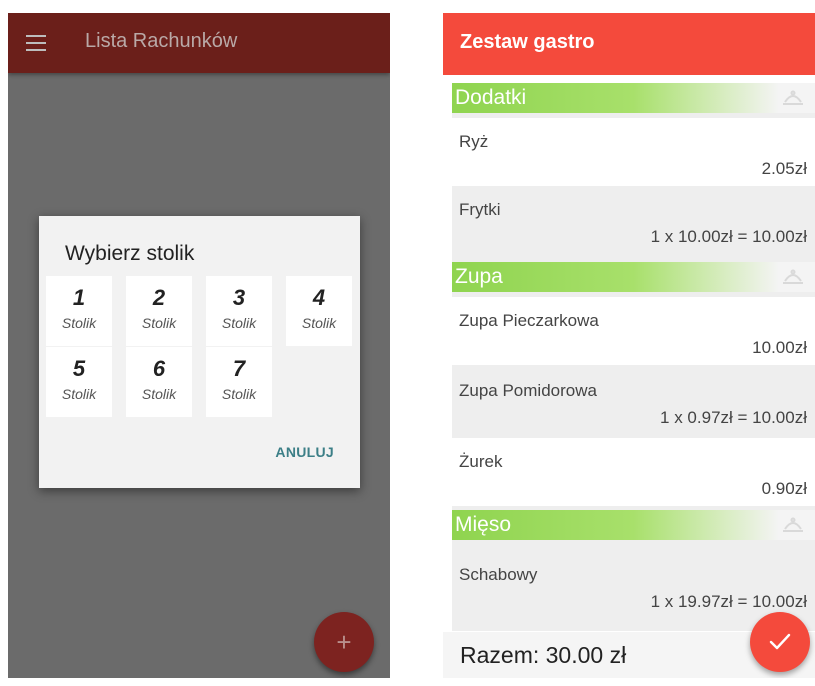 This screenshot has width=815, height=686. I want to click on table-number: 6, so click(159, 368).